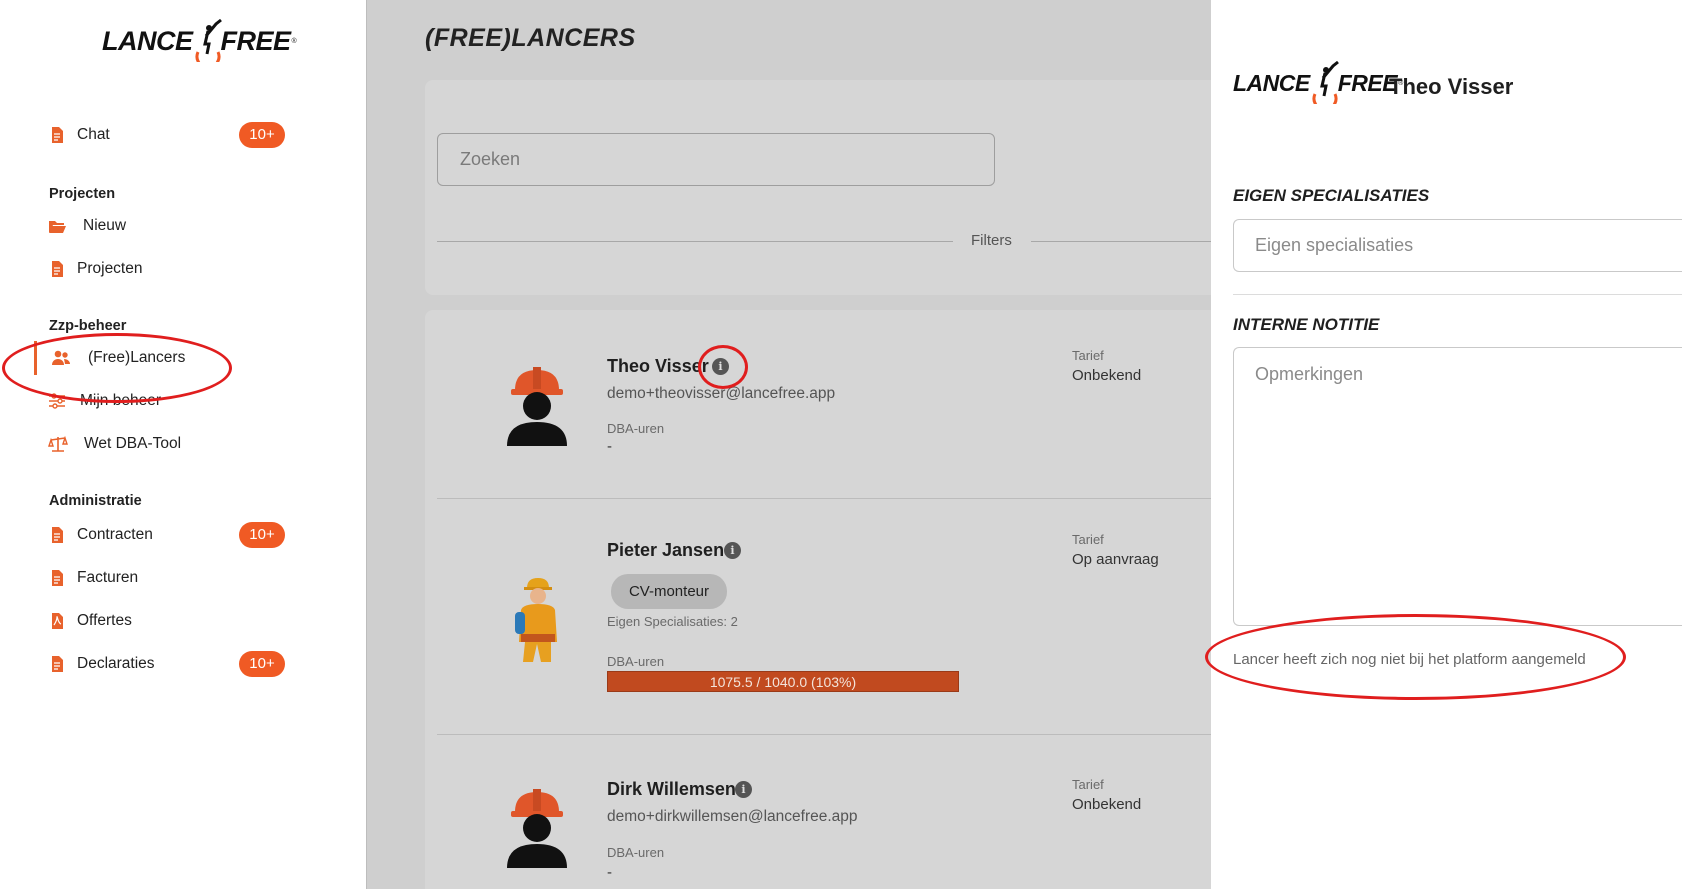  What do you see at coordinates (183, 535) in the screenshot?
I see `sidebar-item-contracten: Contracten 10+` at bounding box center [183, 535].